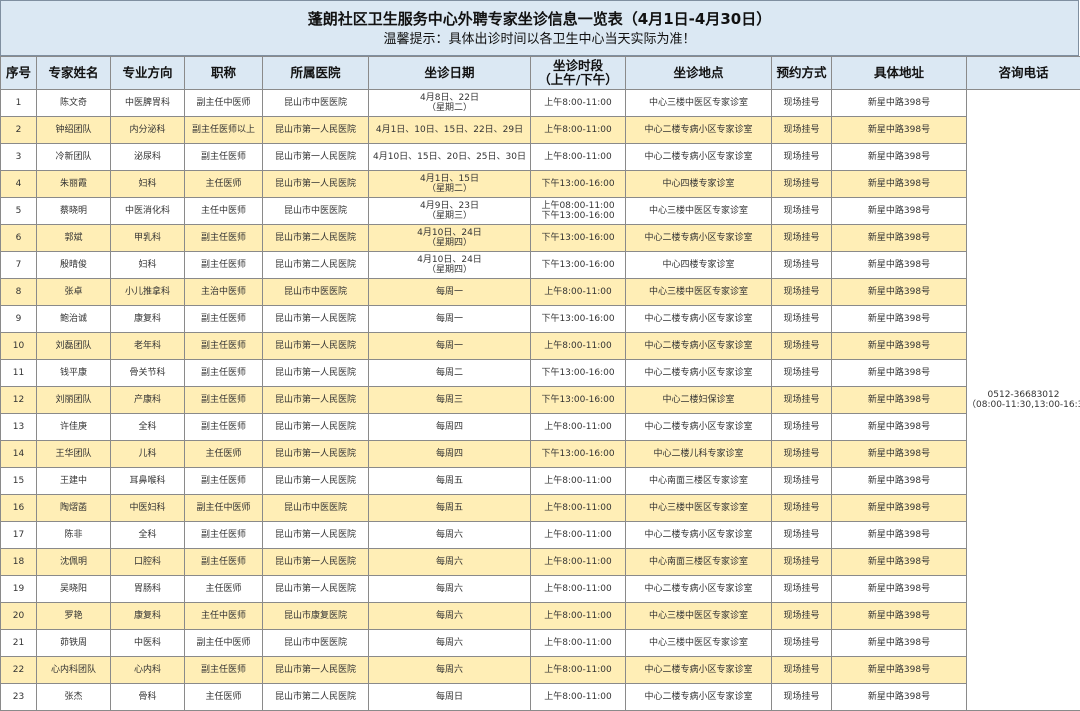 This screenshot has height=711, width=1080. What do you see at coordinates (74, 373) in the screenshot?
I see `cell-name: 钱平康` at bounding box center [74, 373].